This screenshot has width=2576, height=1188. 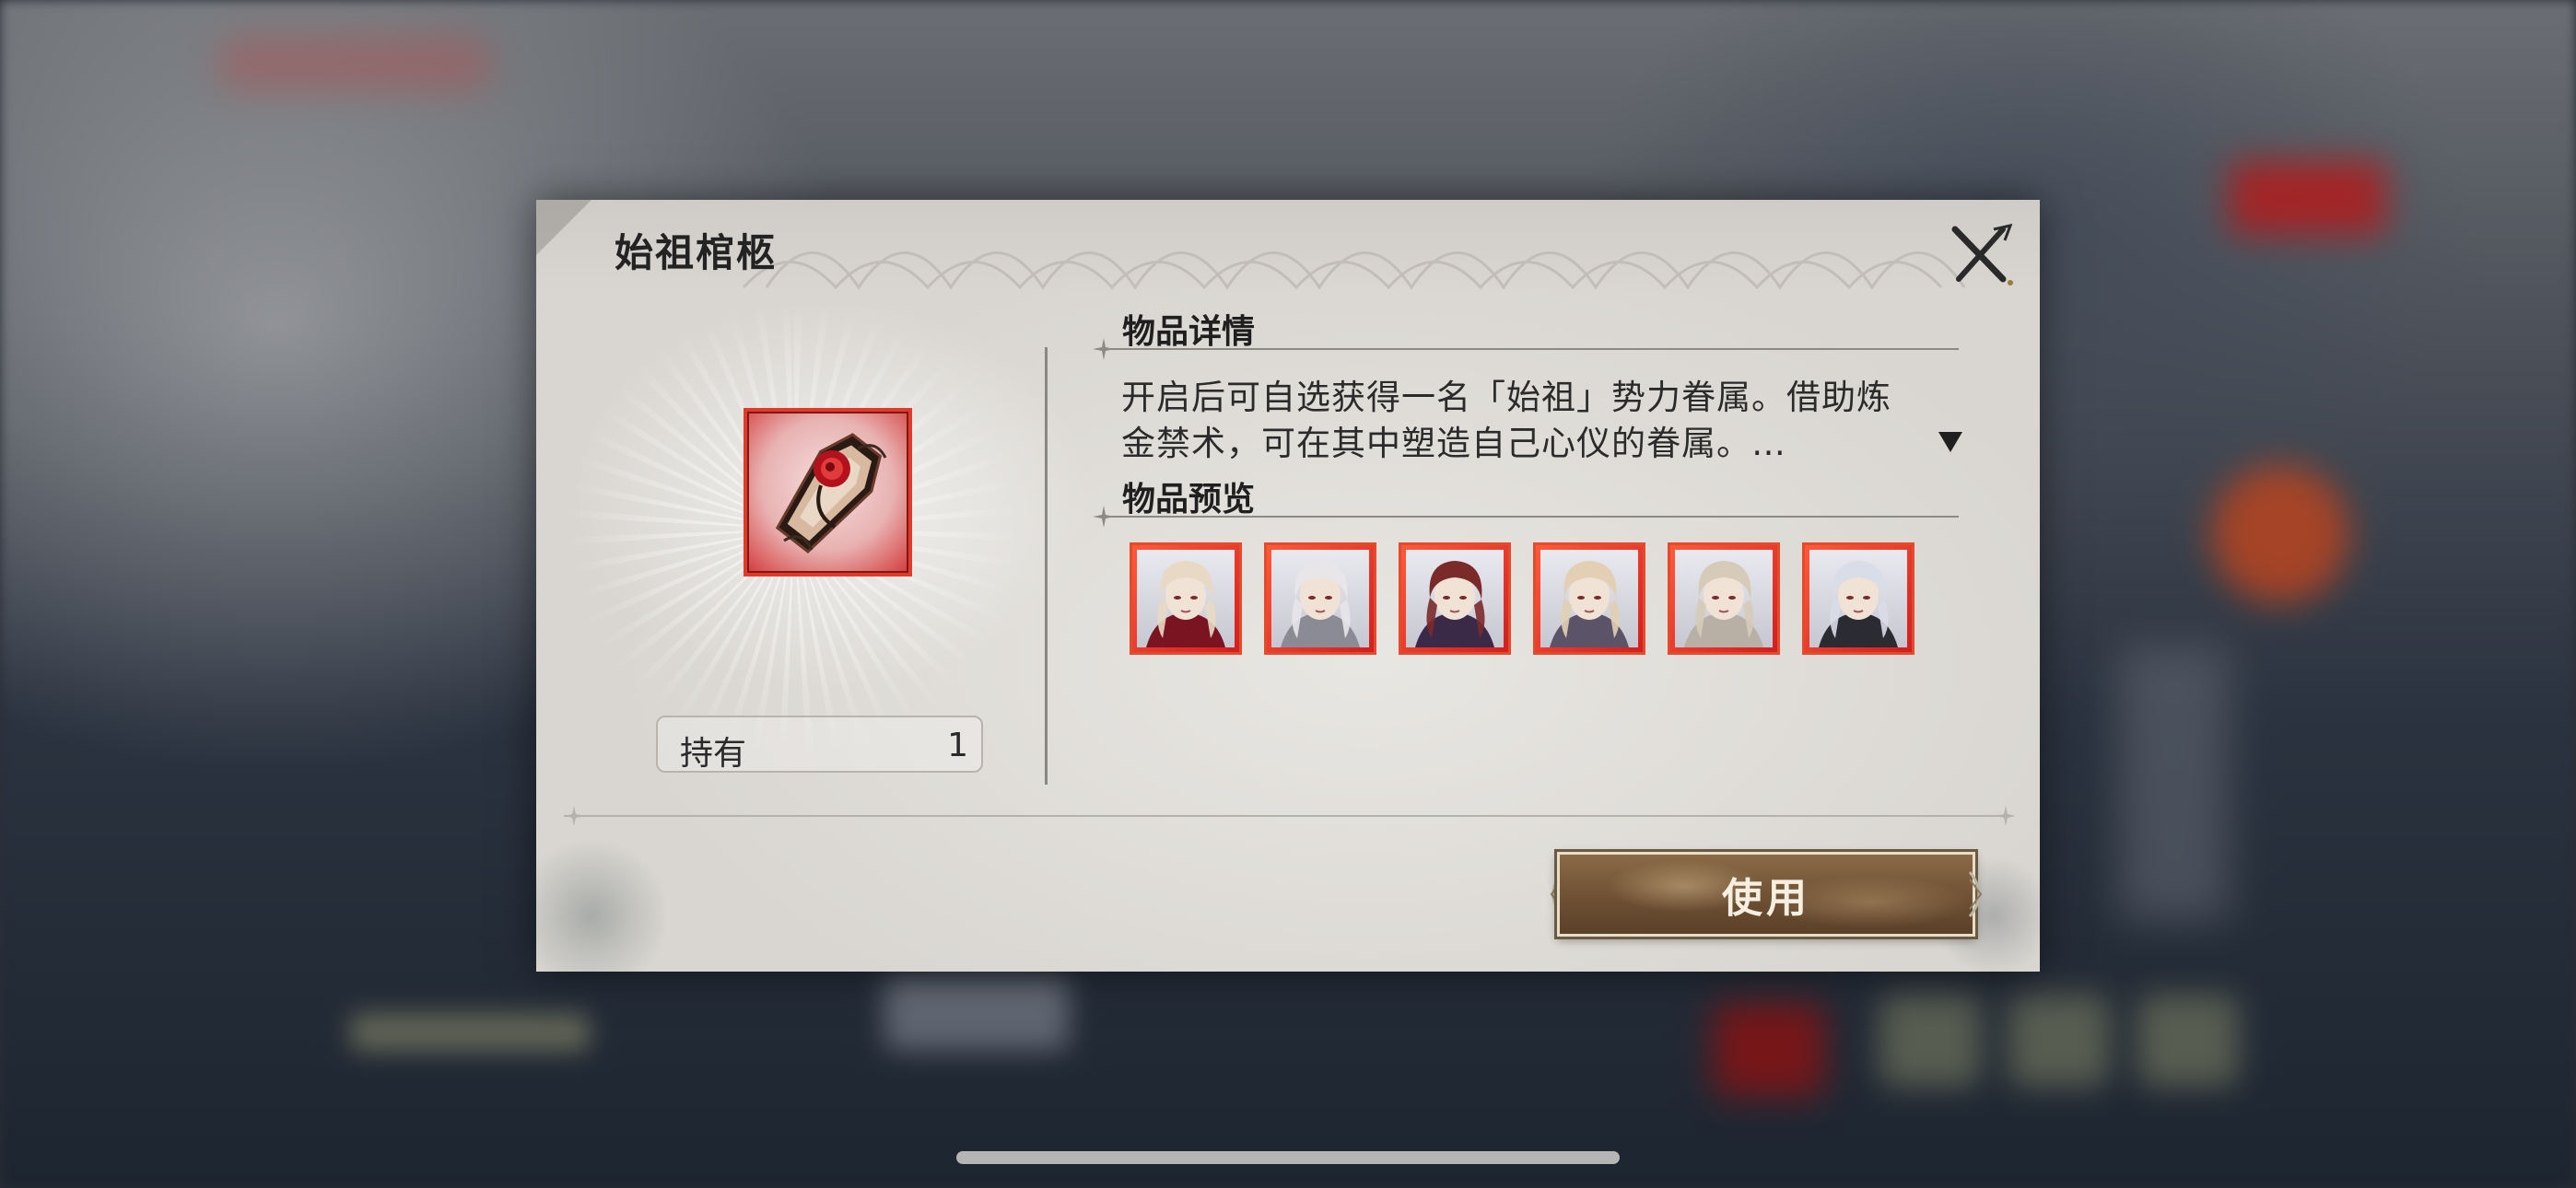 I want to click on preview-portrait-white-haired-man, so click(x=1858, y=598).